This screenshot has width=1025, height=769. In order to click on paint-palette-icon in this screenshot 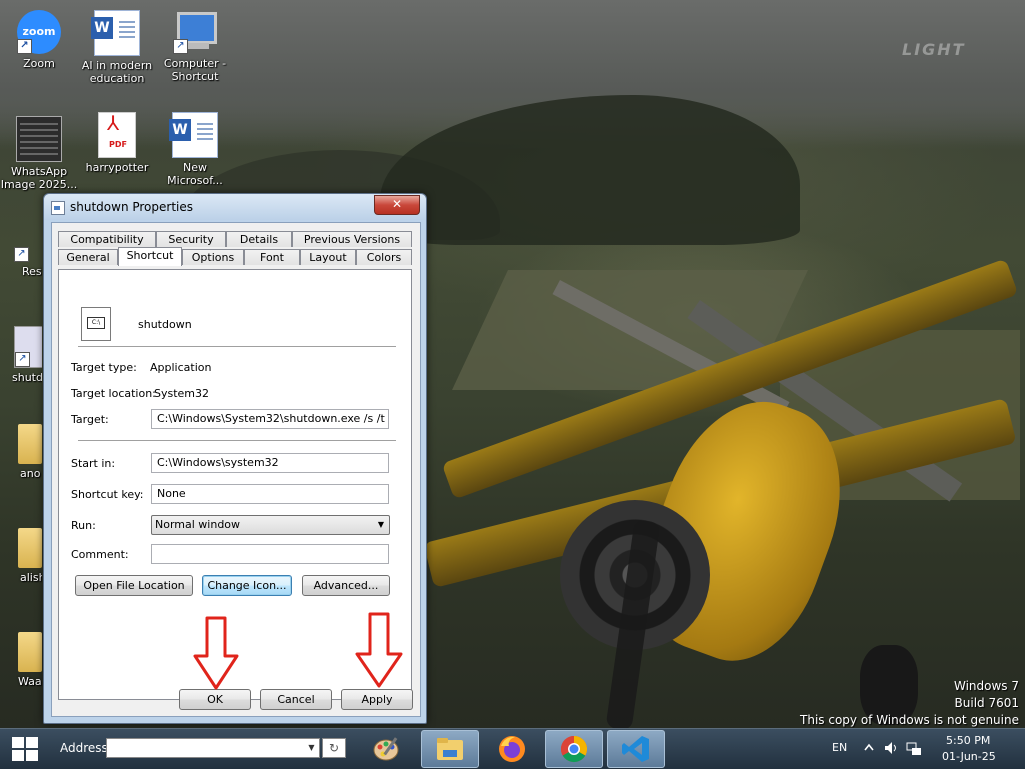, I will do `click(386, 749)`.